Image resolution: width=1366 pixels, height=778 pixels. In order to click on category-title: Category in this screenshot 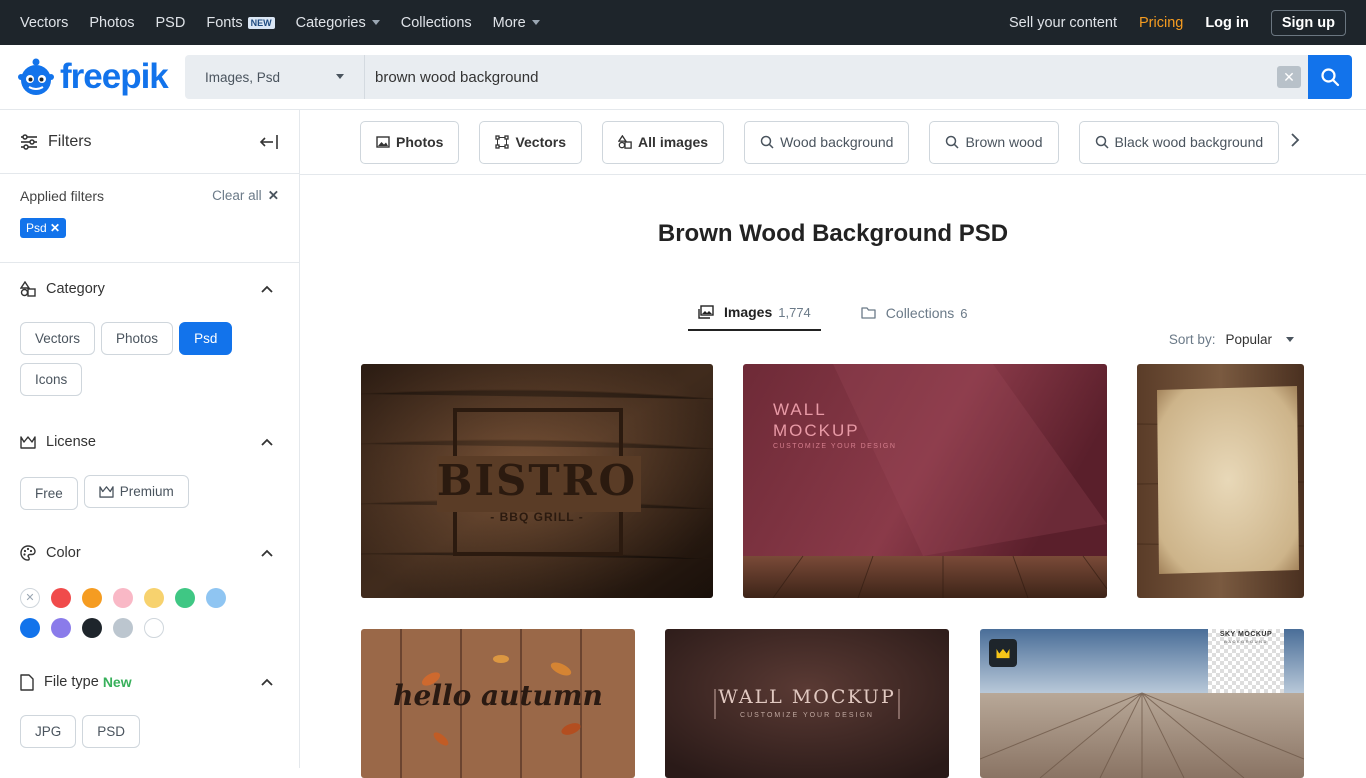, I will do `click(75, 289)`.